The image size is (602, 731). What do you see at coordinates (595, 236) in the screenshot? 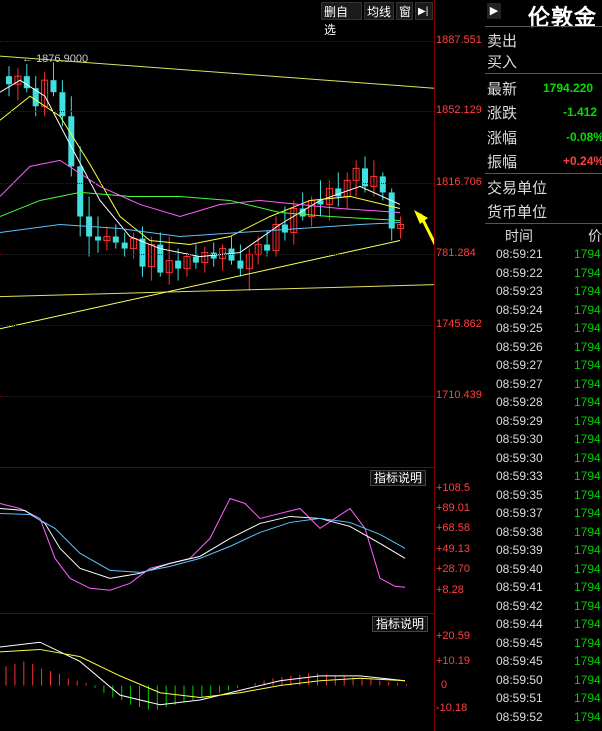
I see `price-column-header: 价` at bounding box center [595, 236].